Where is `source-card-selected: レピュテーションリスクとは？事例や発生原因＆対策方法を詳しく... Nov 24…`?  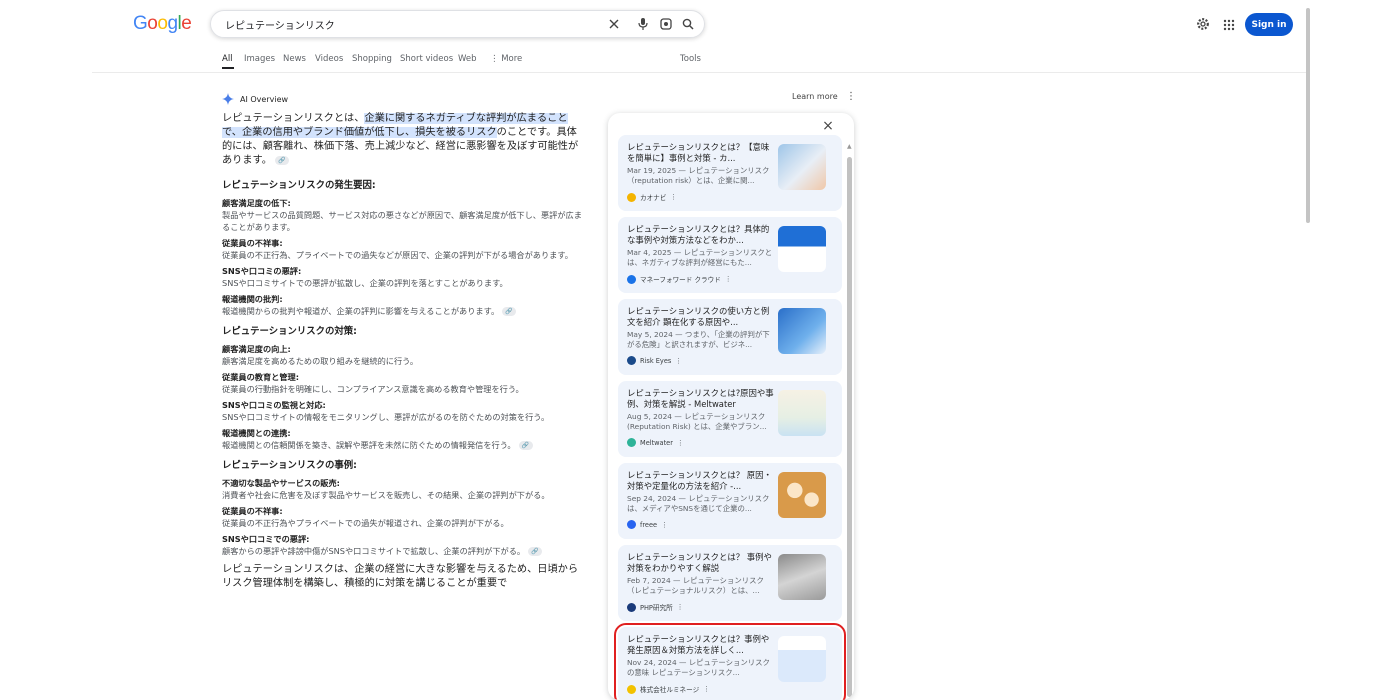 source-card-selected: レピュテーションリスクとは？事例や発生原因＆対策方法を詳しく... Nov 24… is located at coordinates (730, 661).